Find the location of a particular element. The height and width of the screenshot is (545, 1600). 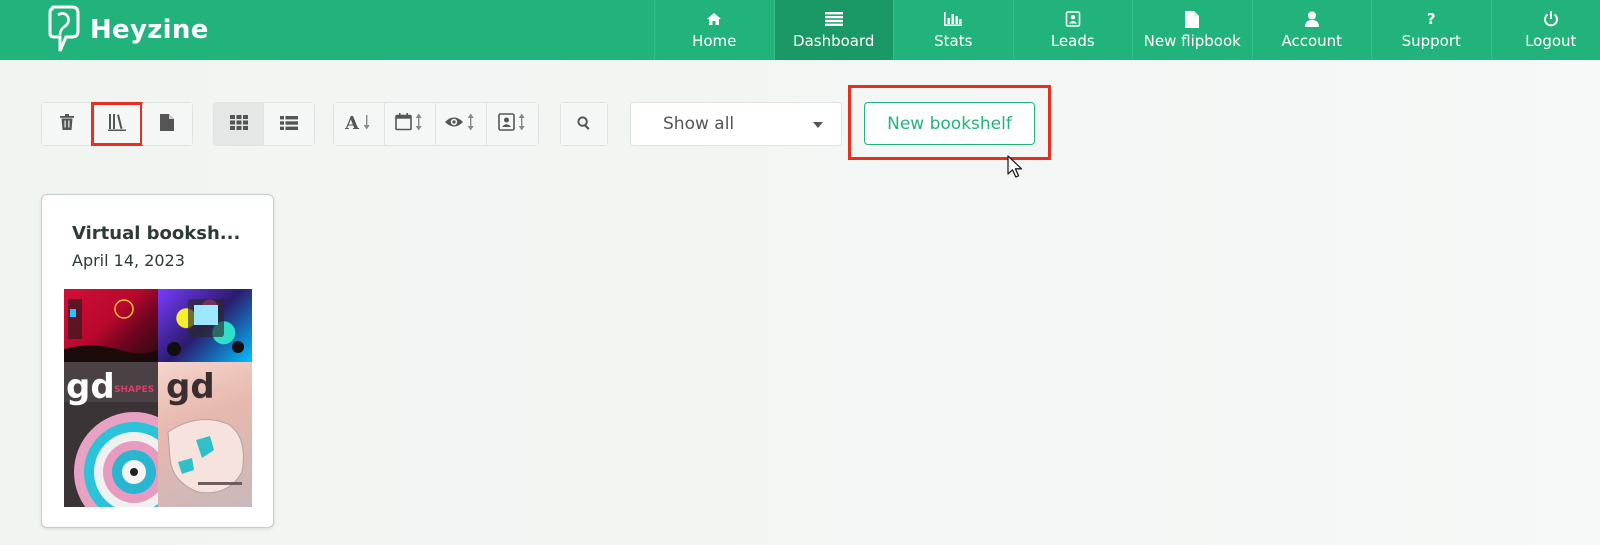

contact-card-icon is located at coordinates (1073, 19).